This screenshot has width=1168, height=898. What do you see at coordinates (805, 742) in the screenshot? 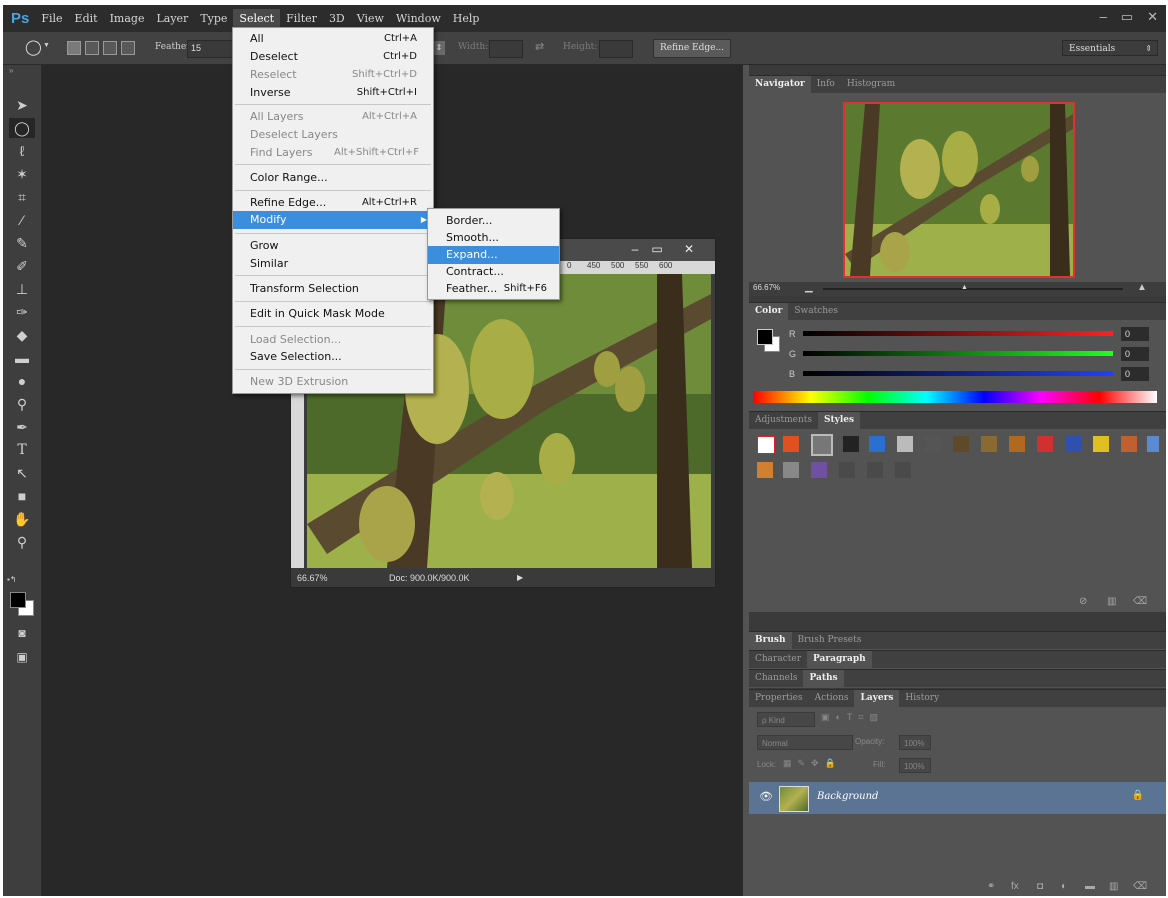
I see `blend-mode-dropdown: Normal` at bounding box center [805, 742].